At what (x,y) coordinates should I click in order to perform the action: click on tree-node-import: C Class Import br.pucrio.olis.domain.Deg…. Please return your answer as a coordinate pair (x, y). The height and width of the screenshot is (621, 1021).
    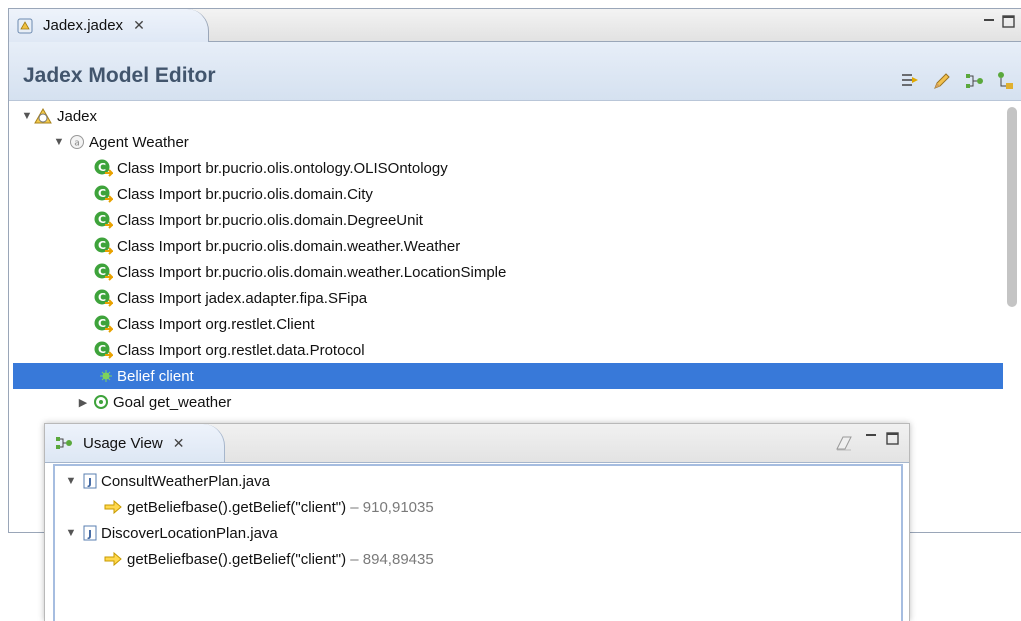
    Looking at the image, I should click on (506, 220).